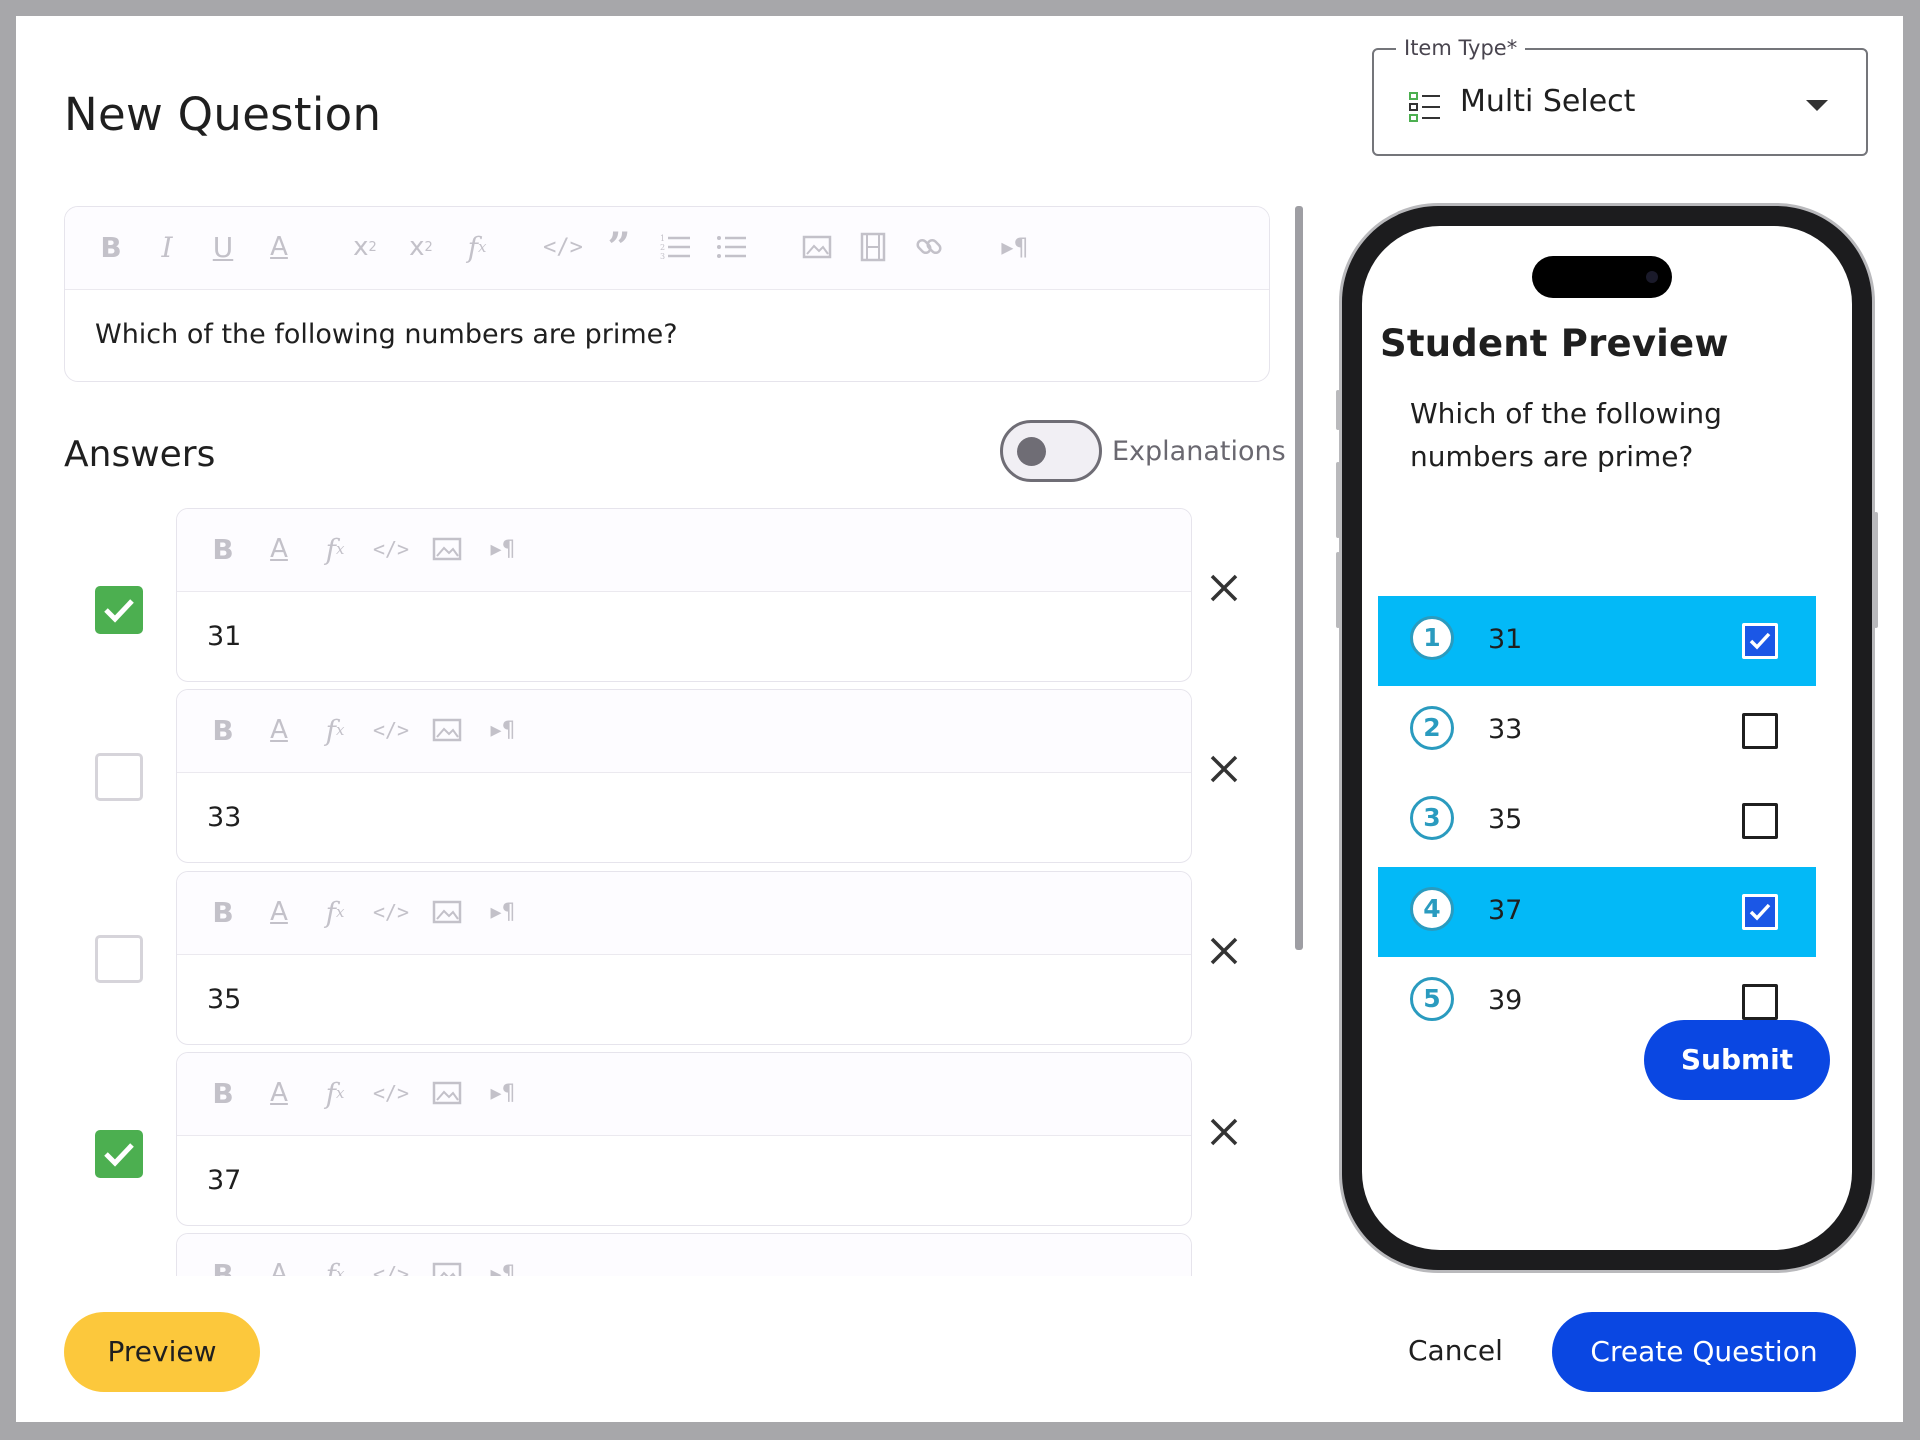  What do you see at coordinates (731, 247) in the screenshot?
I see `bulleted-list-icon` at bounding box center [731, 247].